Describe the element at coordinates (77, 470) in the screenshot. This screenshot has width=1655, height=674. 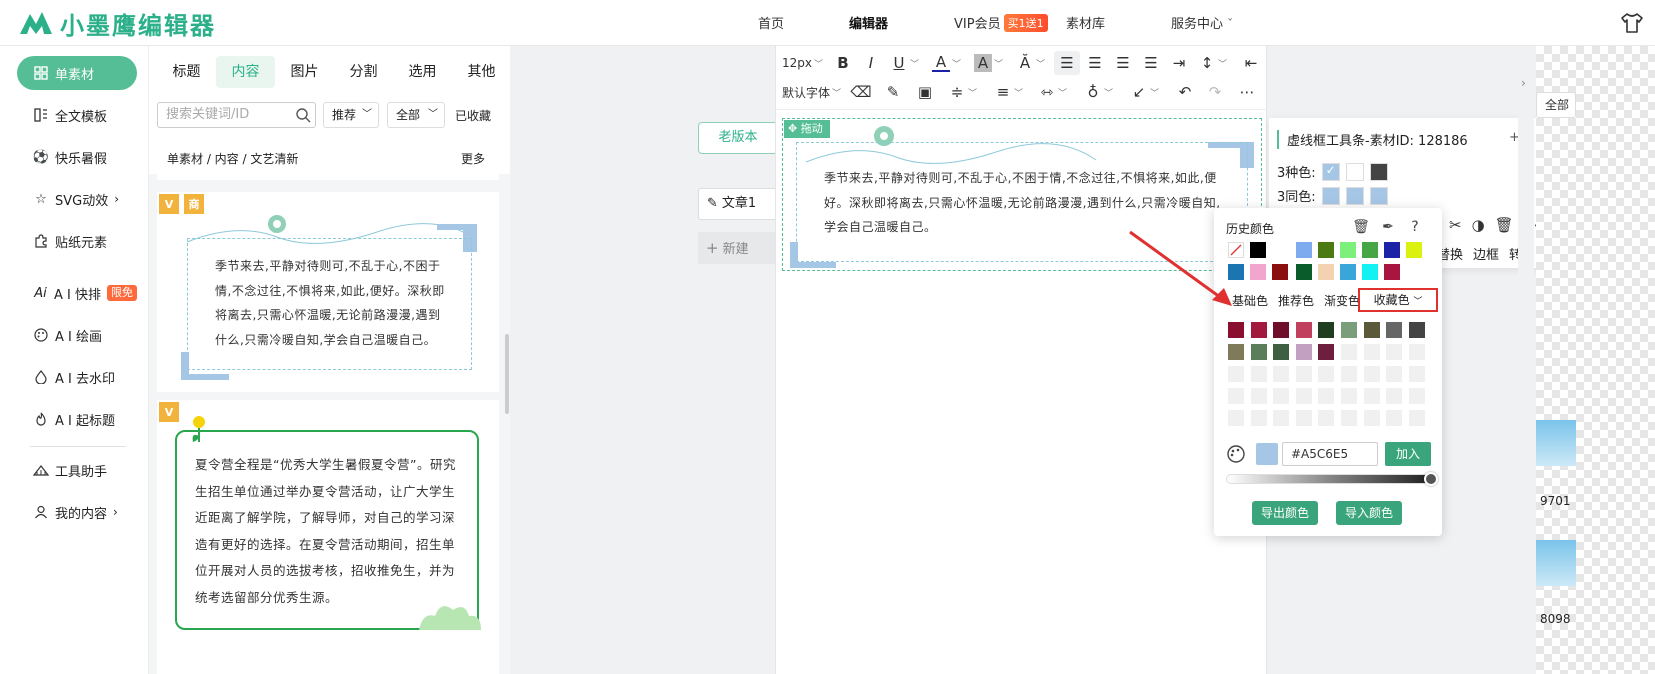
I see `sidebar-item-tools: 工具助手` at that location.